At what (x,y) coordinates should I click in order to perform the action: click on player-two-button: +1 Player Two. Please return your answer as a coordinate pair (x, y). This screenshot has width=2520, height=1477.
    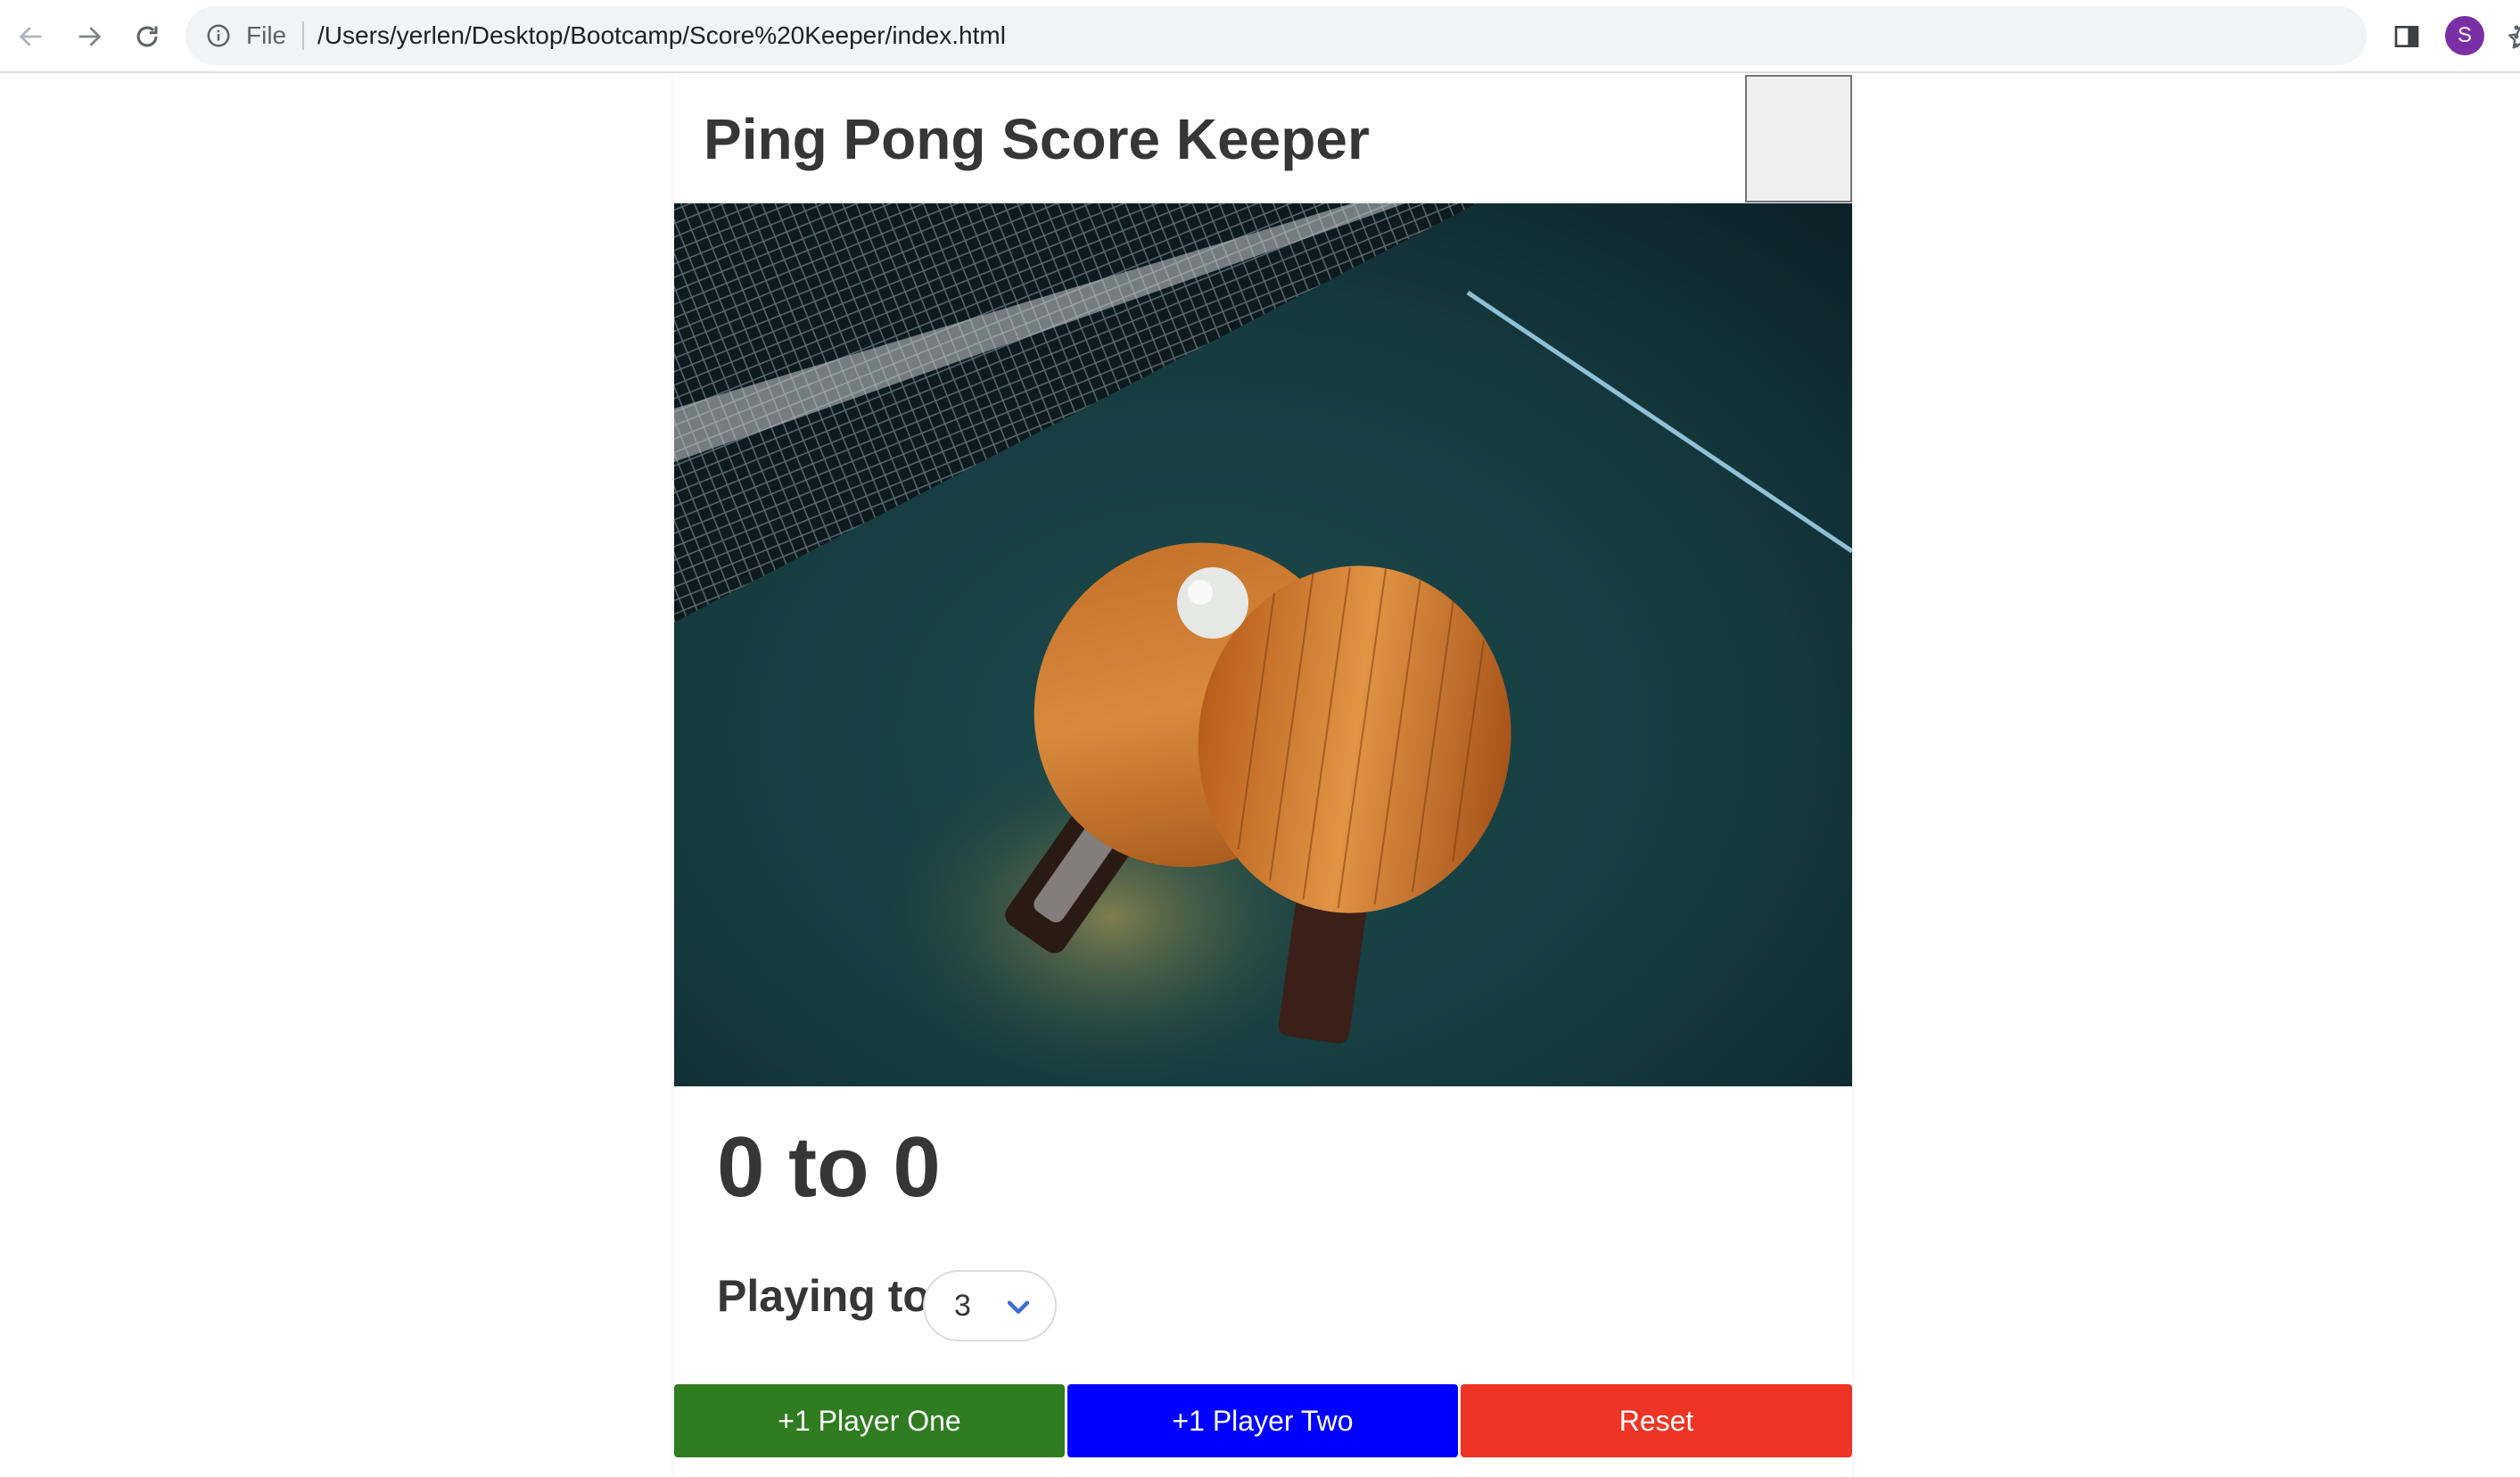
    Looking at the image, I should click on (1262, 1421).